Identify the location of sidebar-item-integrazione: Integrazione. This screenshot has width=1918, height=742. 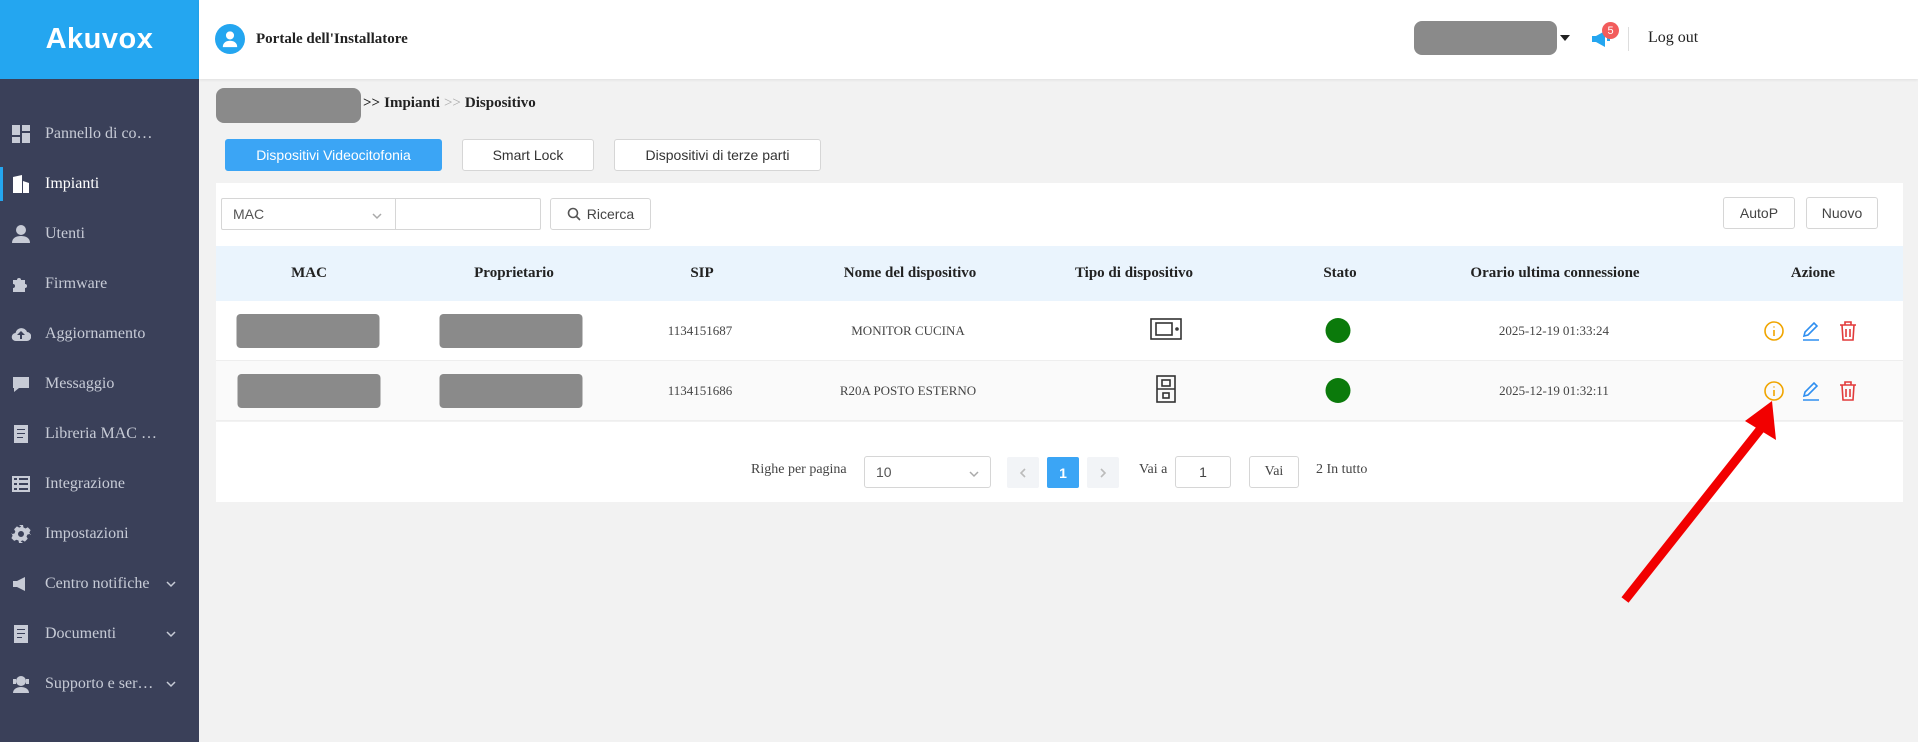
(99, 484).